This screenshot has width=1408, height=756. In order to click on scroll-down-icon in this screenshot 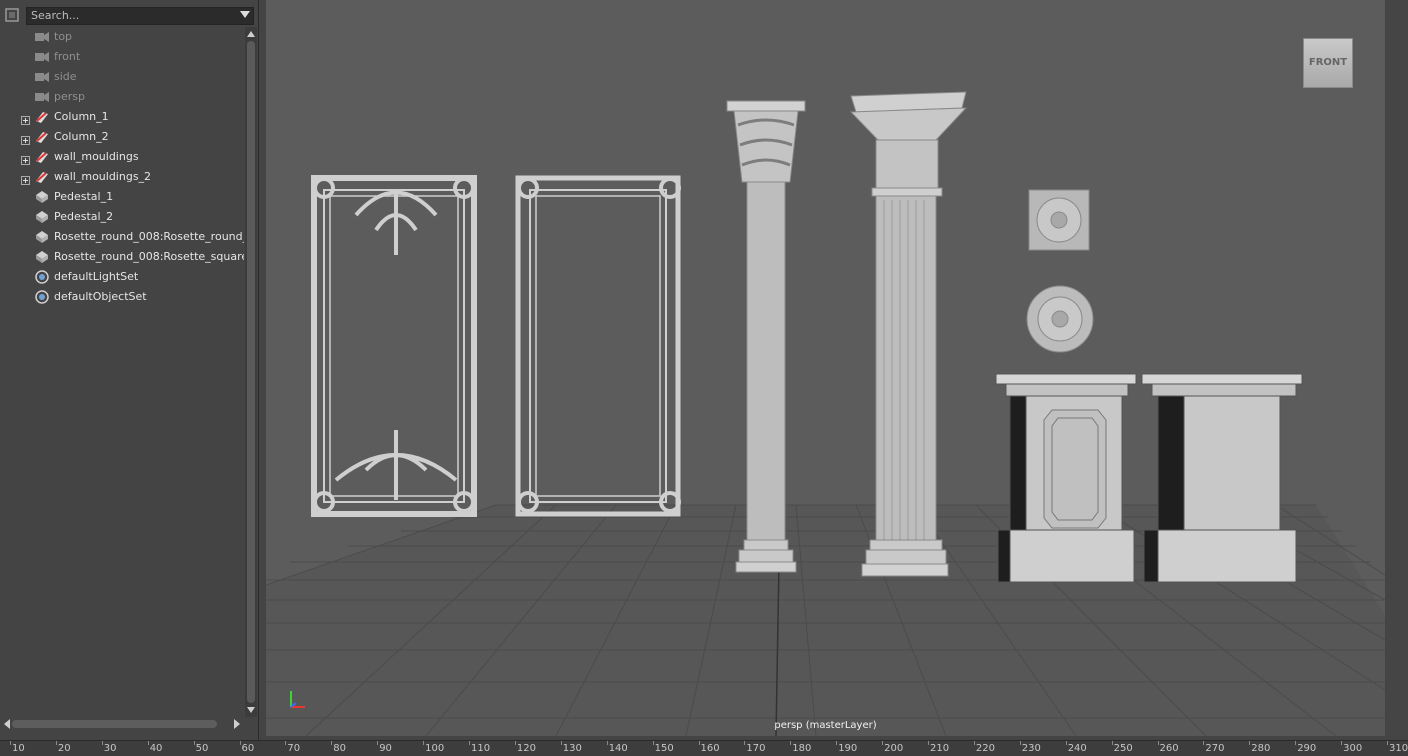, I will do `click(251, 710)`.